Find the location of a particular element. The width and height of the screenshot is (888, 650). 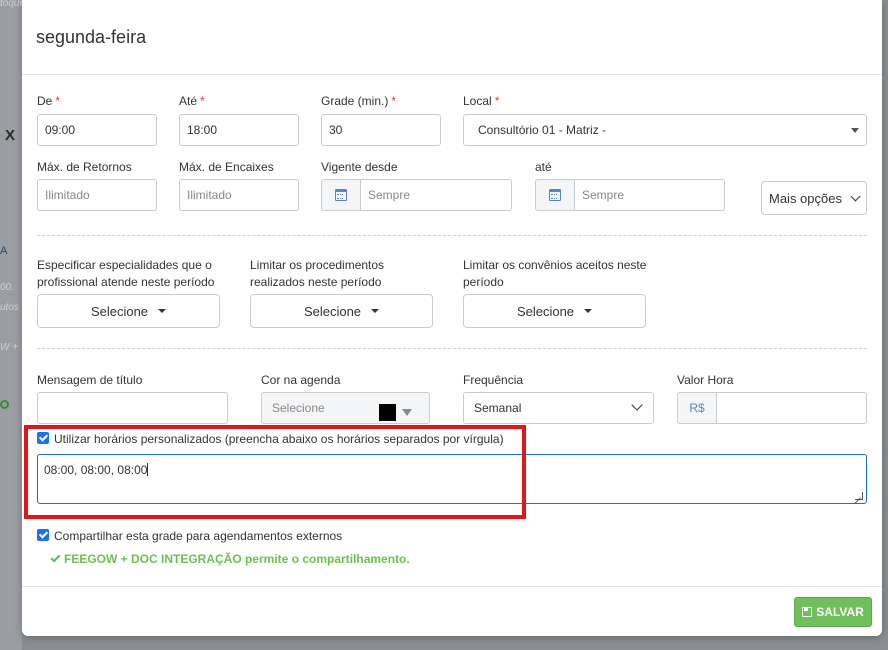

valor-hora-input is located at coordinates (791, 408).